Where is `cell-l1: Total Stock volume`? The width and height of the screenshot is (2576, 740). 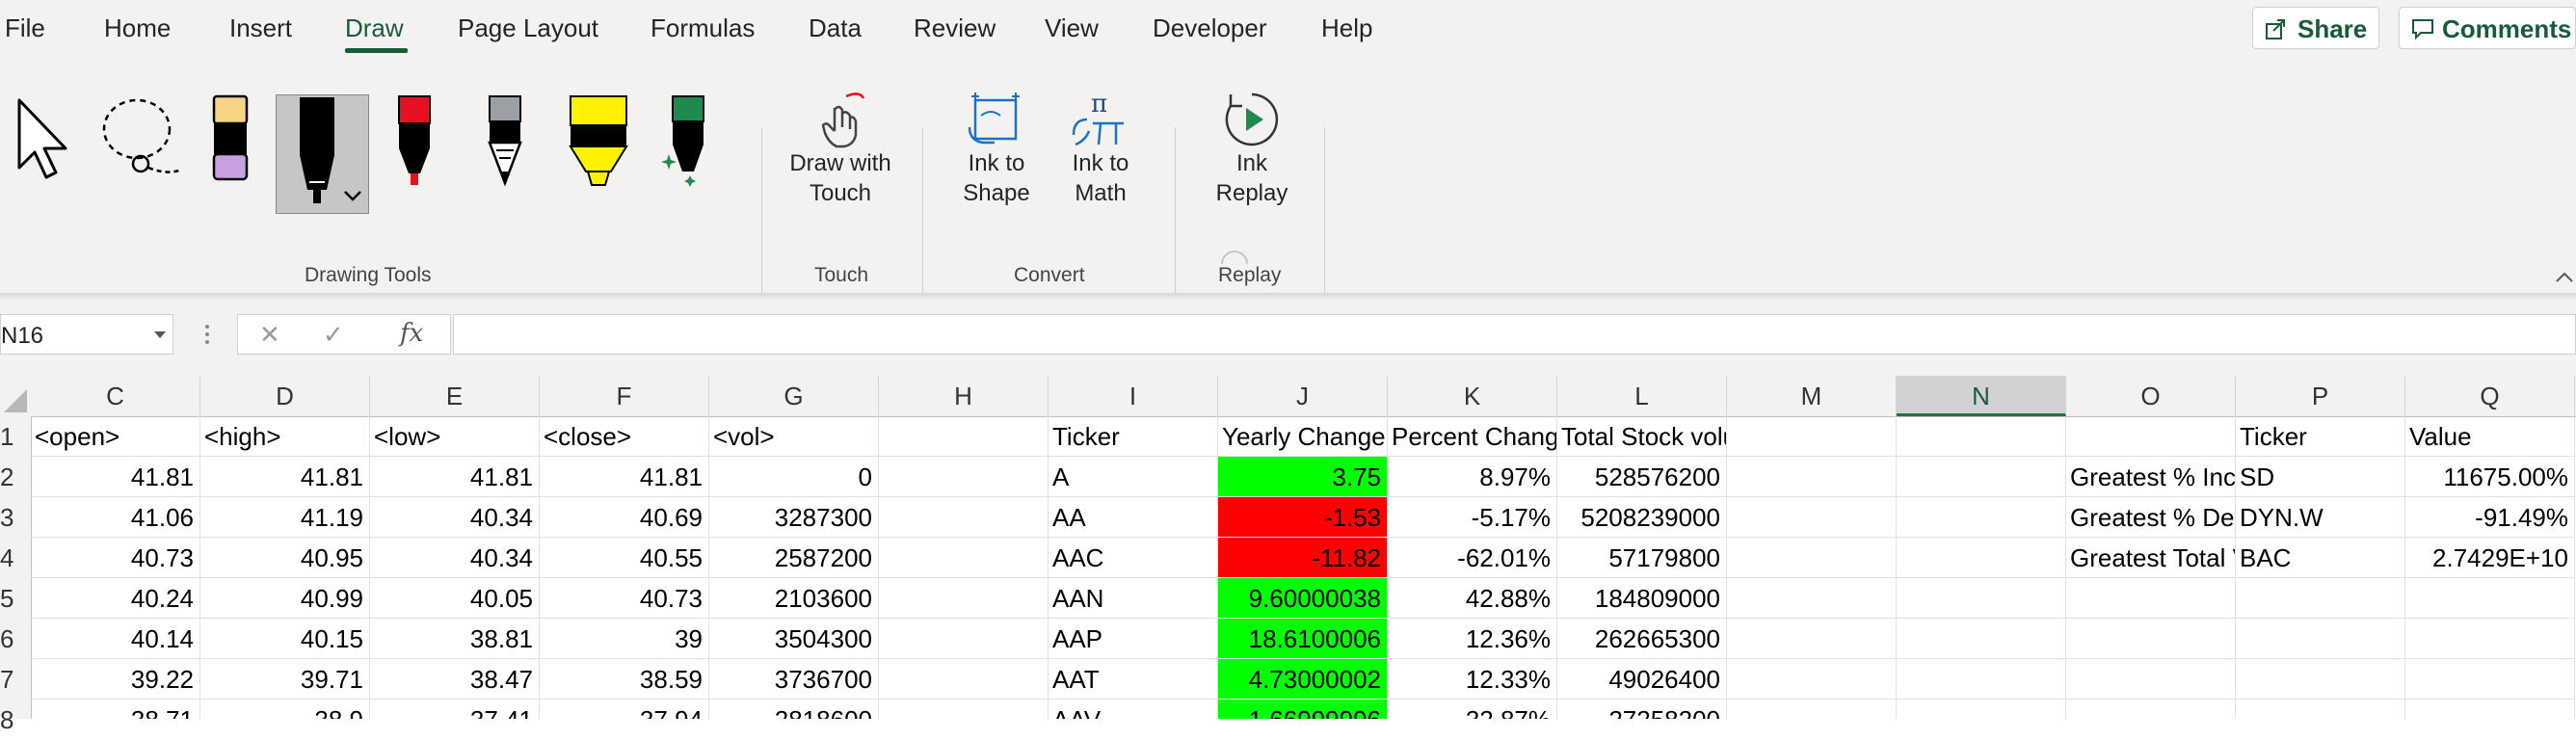
cell-l1: Total Stock volume is located at coordinates (1642, 437).